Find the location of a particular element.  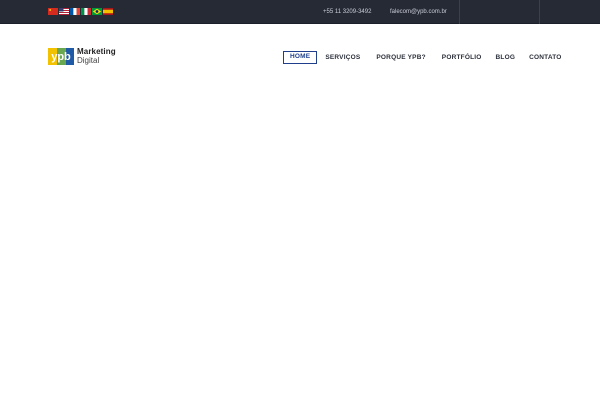

phone-number: +55 11 3209-3492 is located at coordinates (347, 12).